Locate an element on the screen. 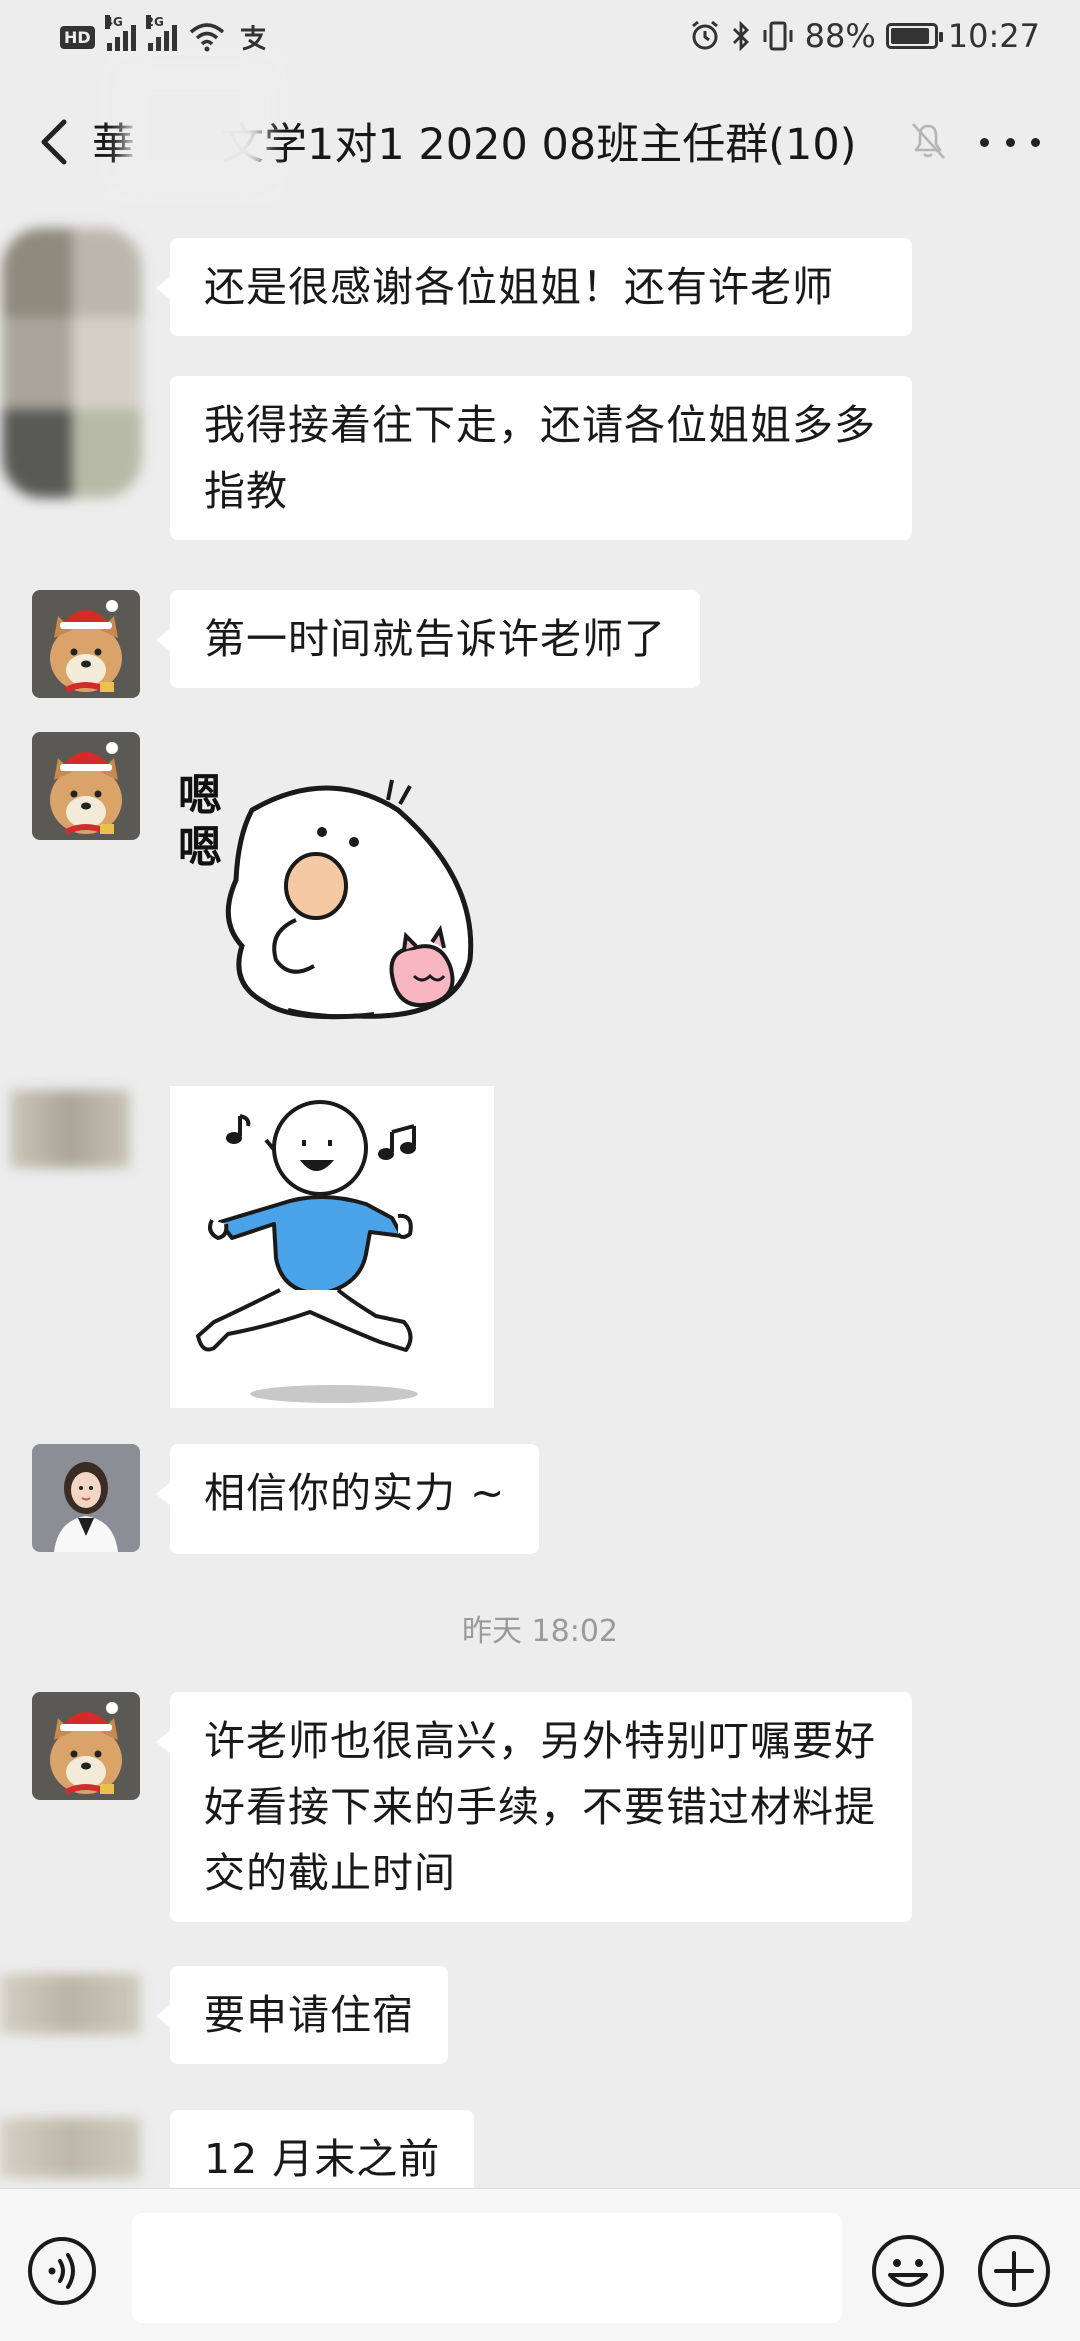 The width and height of the screenshot is (1080, 2341). message-text: 第一时间就告诉许老师了 is located at coordinates (435, 639).